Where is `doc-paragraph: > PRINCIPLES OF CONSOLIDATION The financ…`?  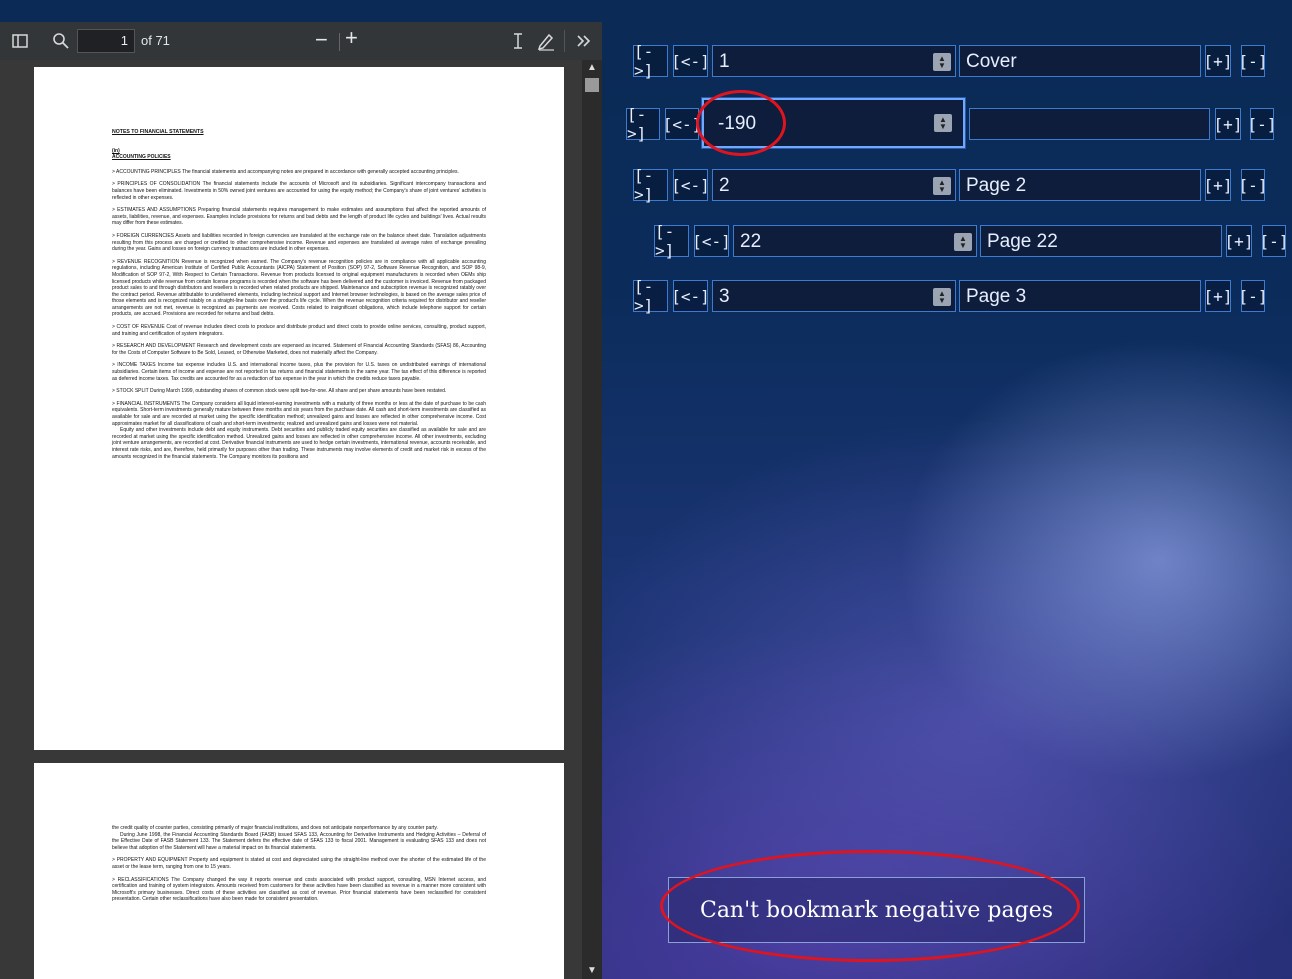 doc-paragraph: > PRINCIPLES OF CONSOLIDATION The financ… is located at coordinates (299, 191).